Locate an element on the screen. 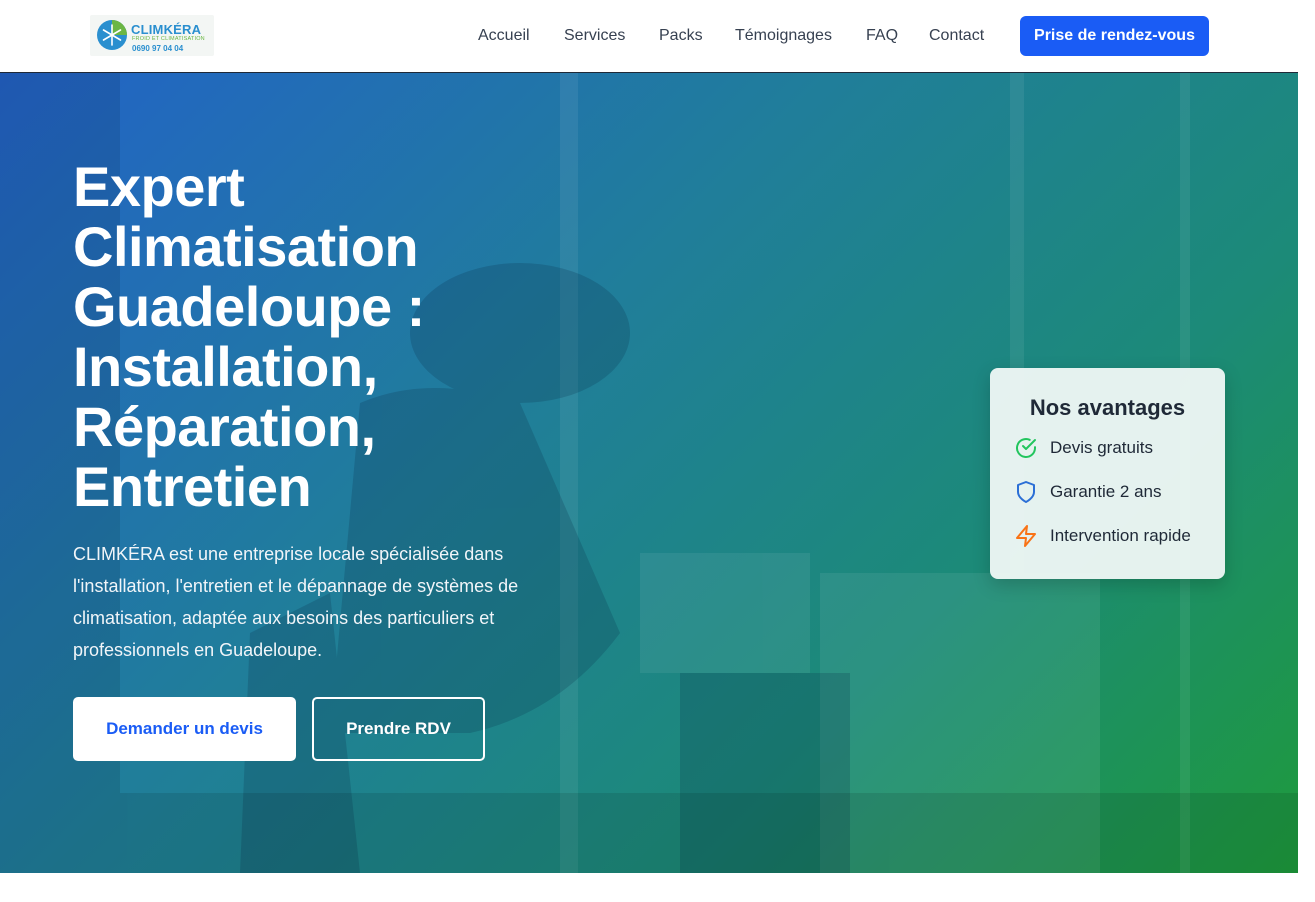 The height and width of the screenshot is (902, 1315). nav-item-contact: Contact is located at coordinates (956, 36).